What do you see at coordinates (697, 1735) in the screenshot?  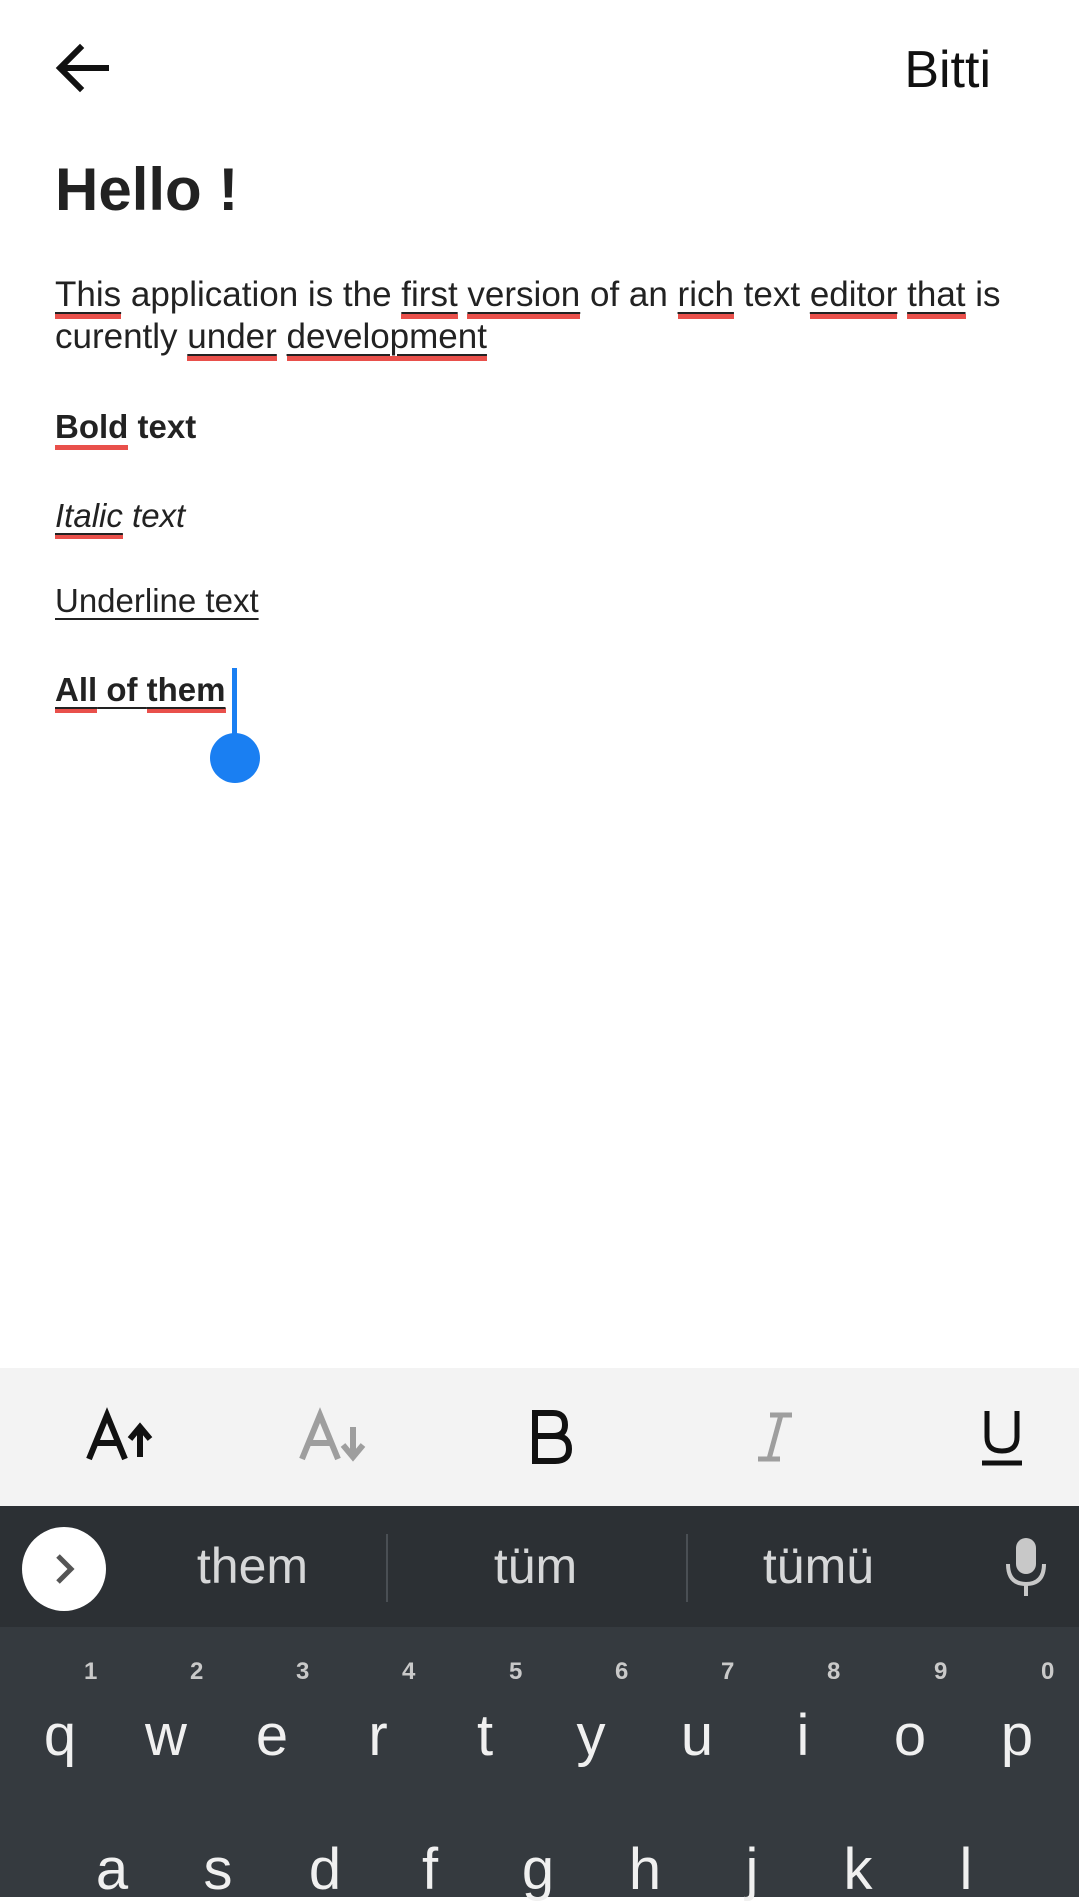 I see `key-u: u` at bounding box center [697, 1735].